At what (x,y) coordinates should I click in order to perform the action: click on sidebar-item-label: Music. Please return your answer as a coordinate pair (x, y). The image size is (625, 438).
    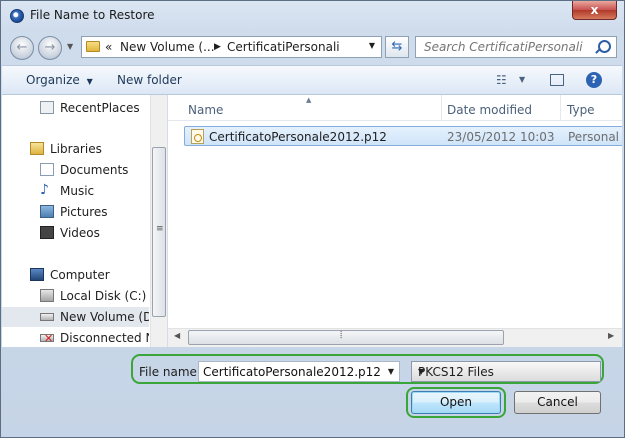
    Looking at the image, I should click on (77, 191).